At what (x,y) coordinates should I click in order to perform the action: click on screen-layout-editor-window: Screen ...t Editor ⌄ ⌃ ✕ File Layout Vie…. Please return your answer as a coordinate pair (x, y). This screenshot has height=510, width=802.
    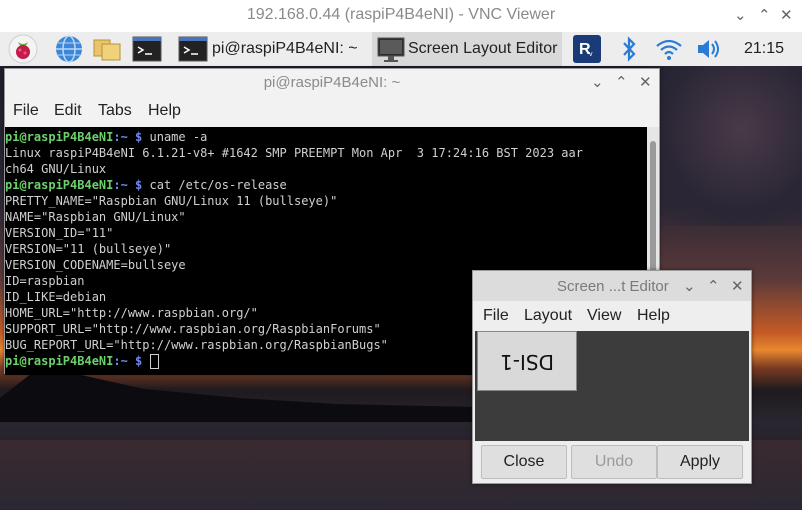
    Looking at the image, I should click on (612, 377).